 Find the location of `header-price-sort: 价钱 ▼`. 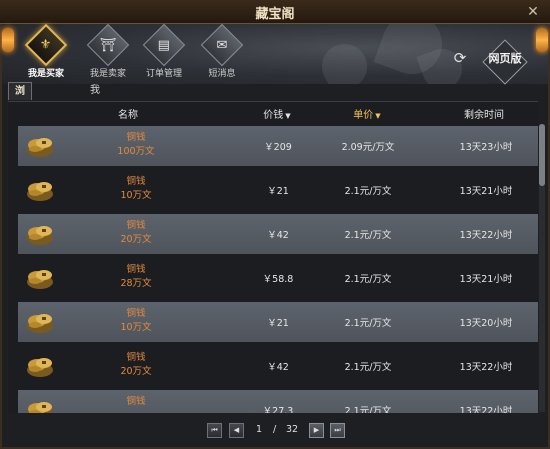

header-price-sort: 价钱 ▼ is located at coordinates (277, 113).